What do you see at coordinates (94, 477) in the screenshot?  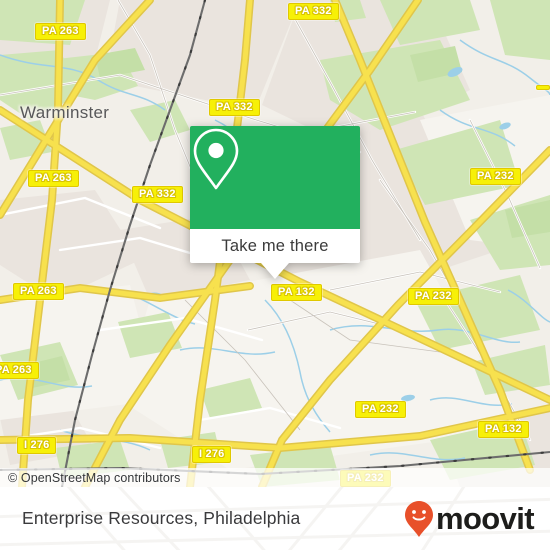 I see `attribution-text: © OpenStreetMap contributors` at bounding box center [94, 477].